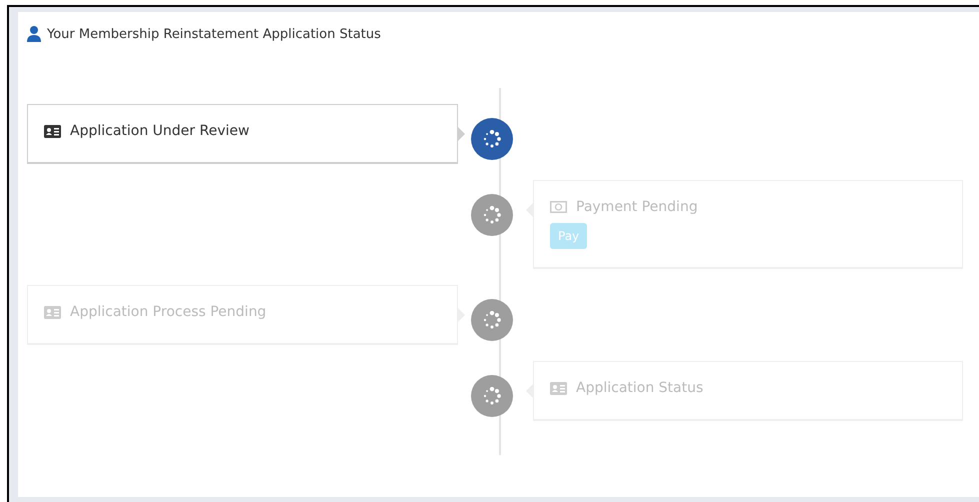 The width and height of the screenshot is (979, 502). Describe the element at coordinates (637, 207) in the screenshot. I see `step-label: Payment Pending` at that location.